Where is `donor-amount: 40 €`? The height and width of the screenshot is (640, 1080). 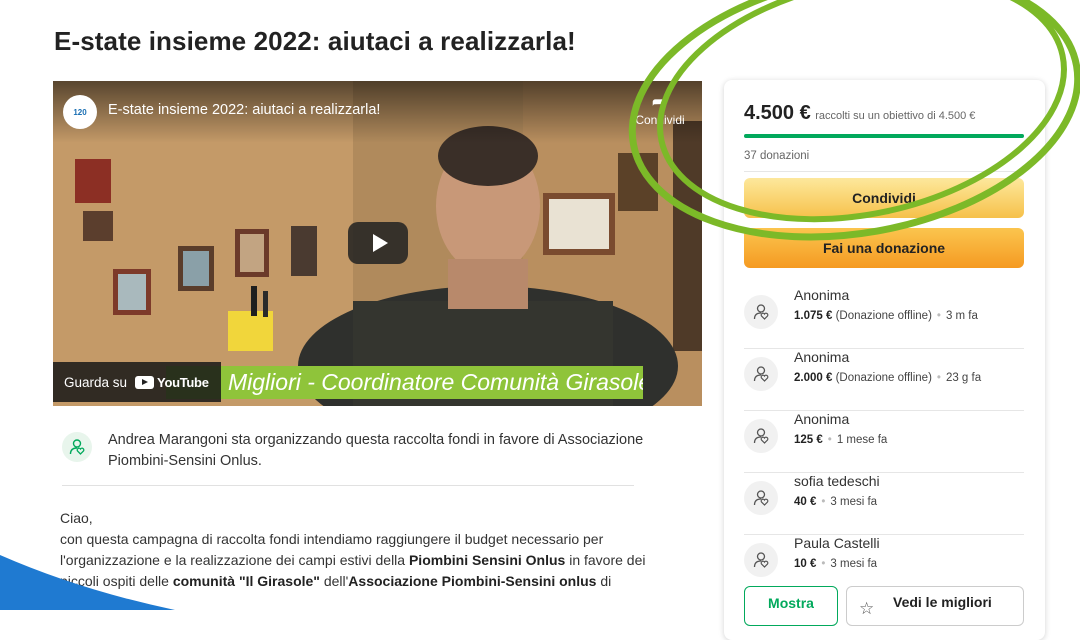
donor-amount: 40 € is located at coordinates (805, 502).